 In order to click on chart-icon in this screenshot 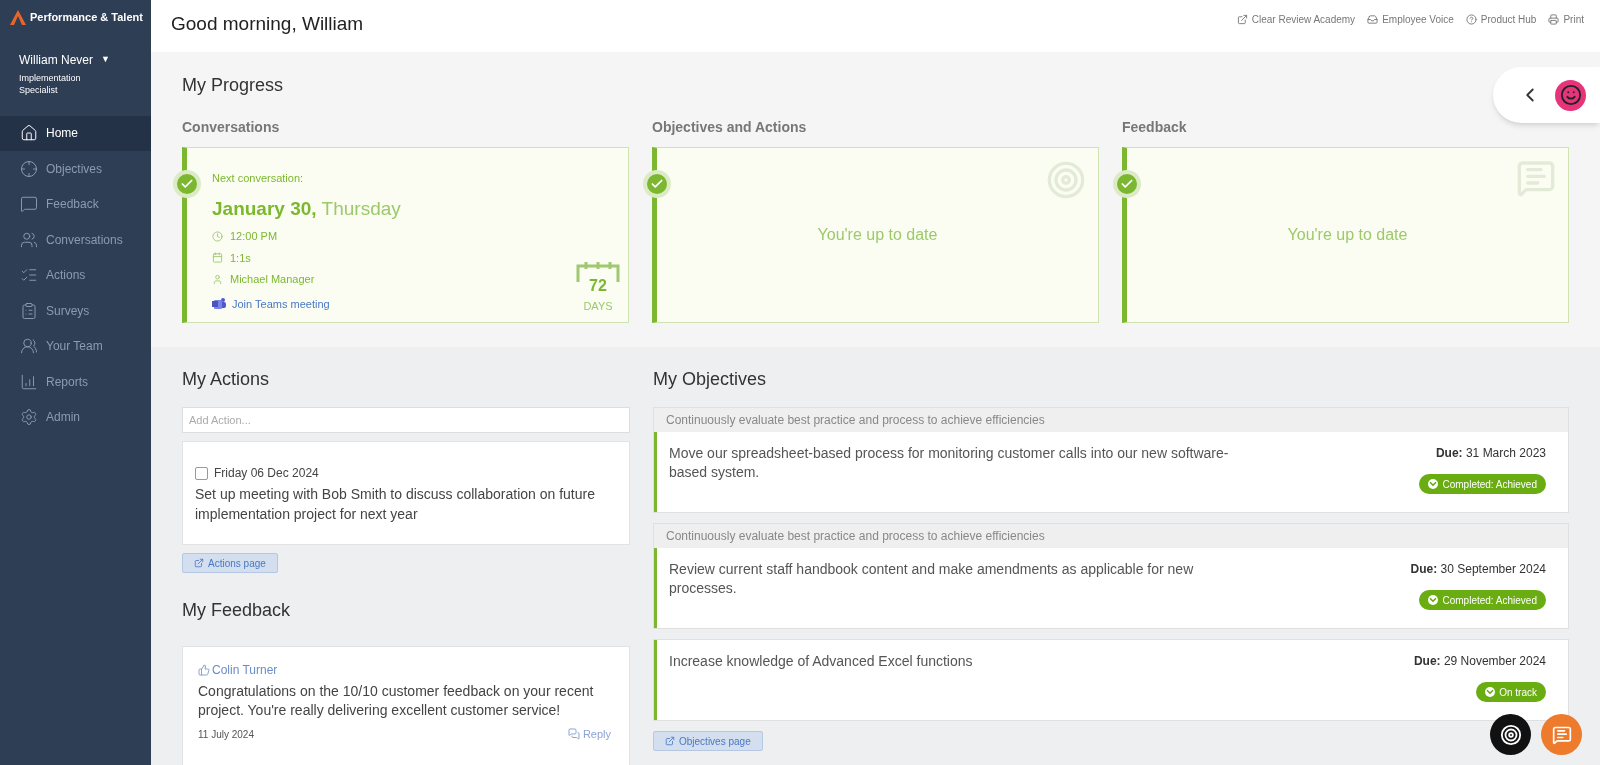, I will do `click(29, 381)`.